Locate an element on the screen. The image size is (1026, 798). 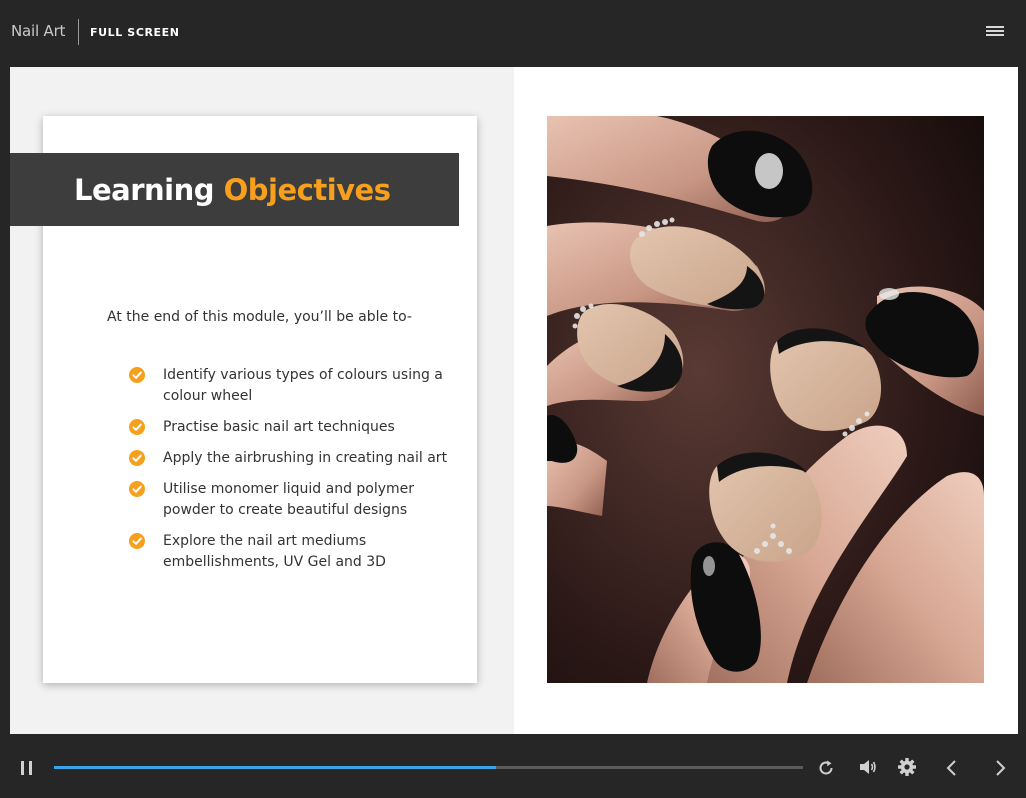
title-divider is located at coordinates (78, 32).